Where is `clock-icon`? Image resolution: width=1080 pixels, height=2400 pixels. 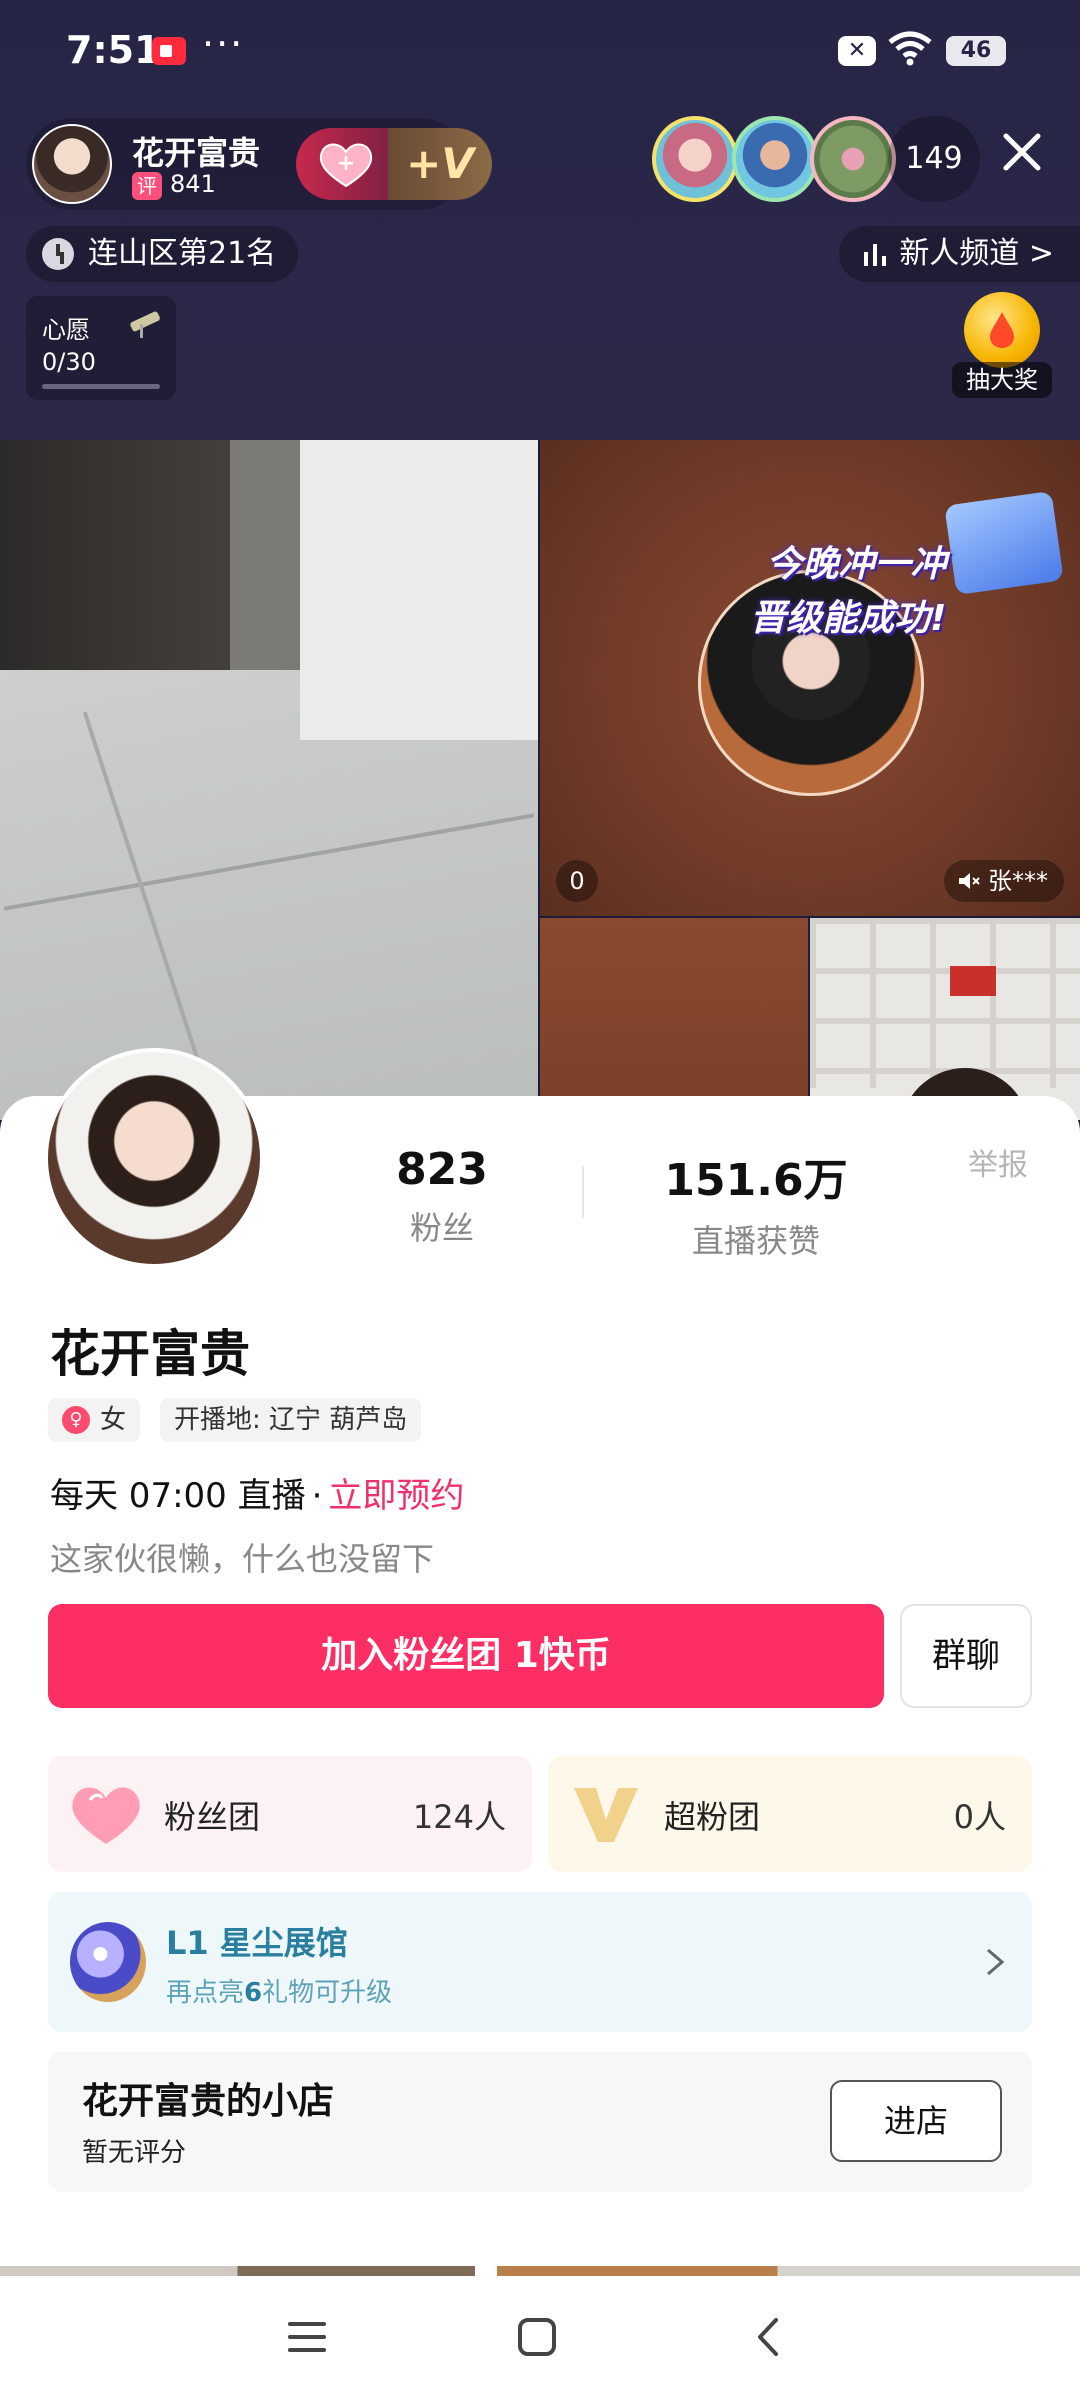 clock-icon is located at coordinates (58, 254).